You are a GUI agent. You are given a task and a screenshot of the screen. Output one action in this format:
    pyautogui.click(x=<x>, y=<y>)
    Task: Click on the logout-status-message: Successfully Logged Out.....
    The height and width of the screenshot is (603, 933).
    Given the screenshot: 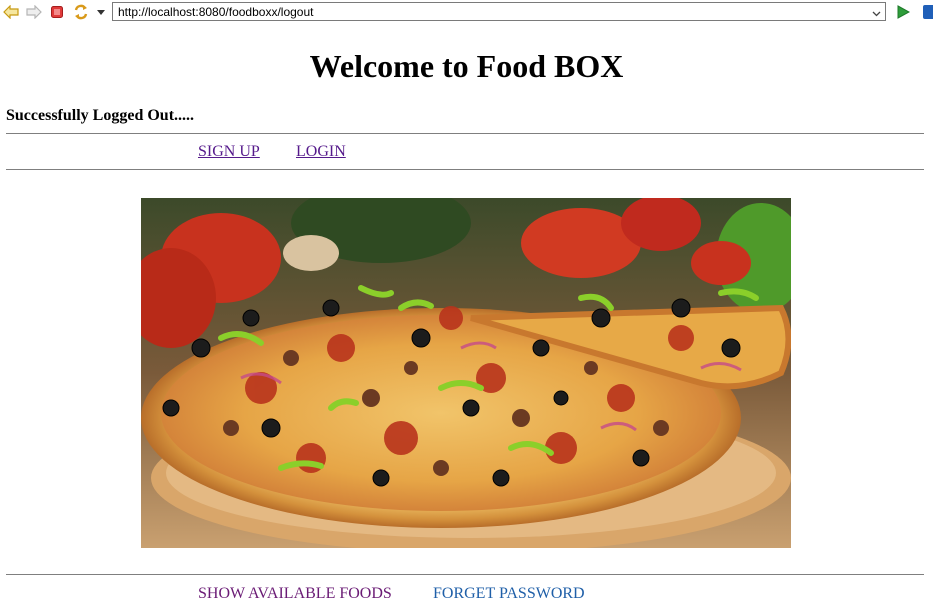 What is the action you would take?
    pyautogui.click(x=100, y=115)
    